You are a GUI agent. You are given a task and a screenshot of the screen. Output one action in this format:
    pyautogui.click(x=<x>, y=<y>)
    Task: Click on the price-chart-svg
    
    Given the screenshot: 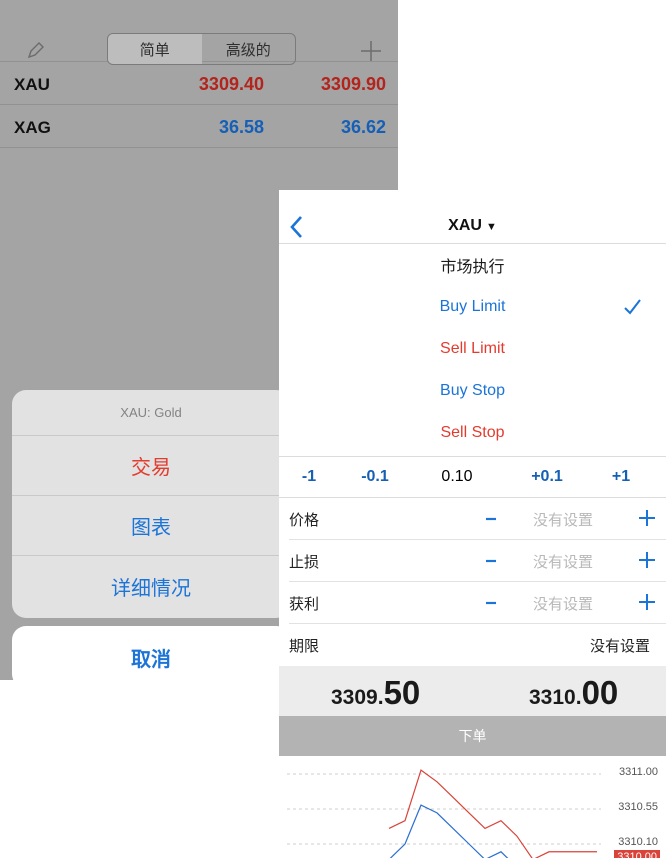 What is the action you would take?
    pyautogui.click(x=444, y=813)
    